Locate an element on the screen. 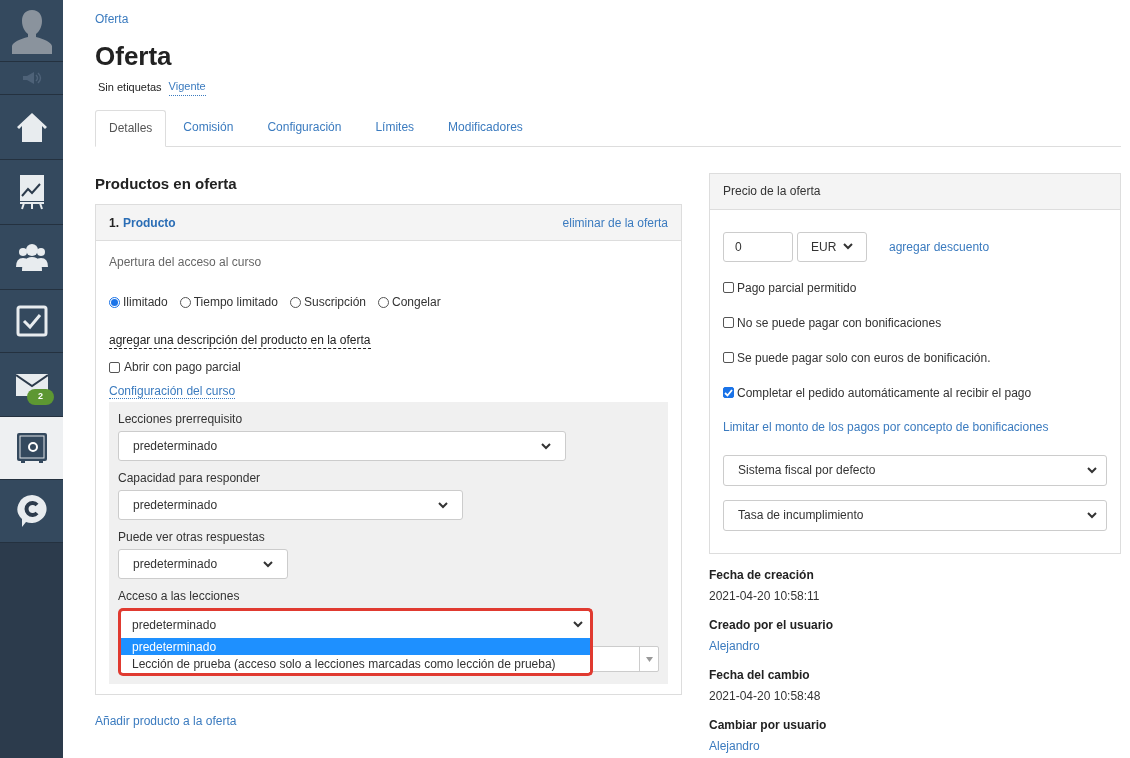 The width and height of the screenshot is (1130, 758). checkbox-label: Se puede pagar solo con euros de bonificación. is located at coordinates (864, 358).